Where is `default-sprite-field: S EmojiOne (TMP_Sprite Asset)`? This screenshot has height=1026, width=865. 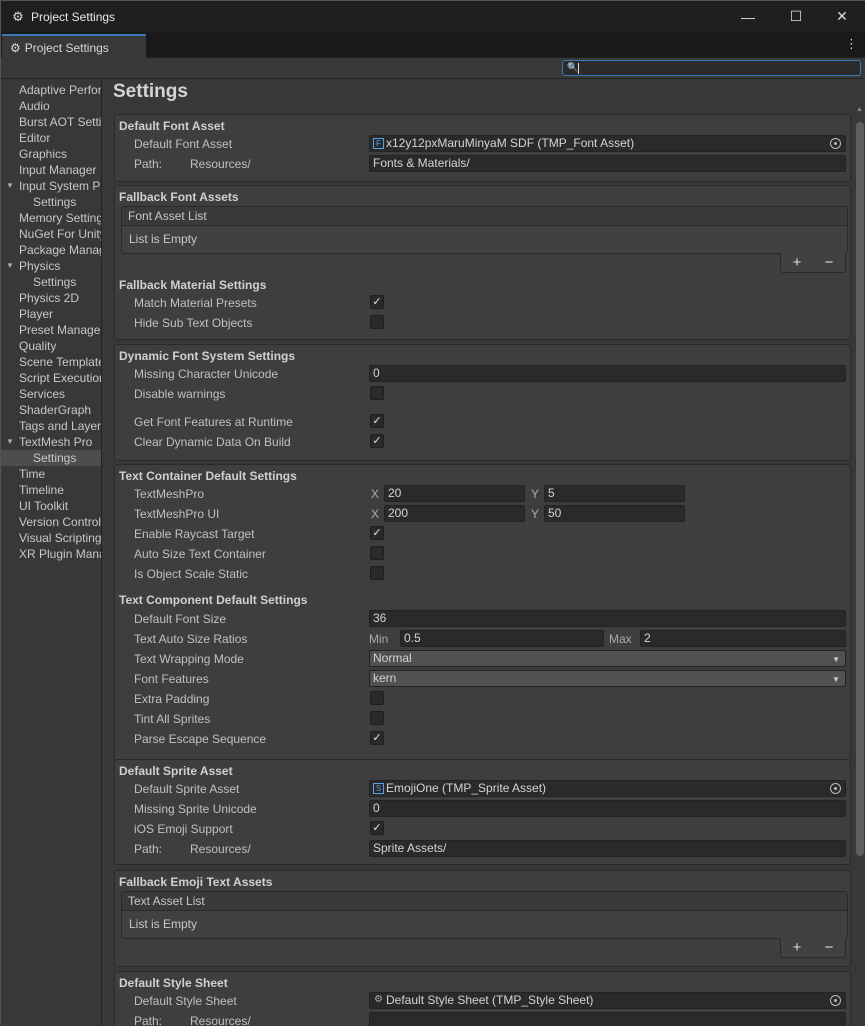 default-sprite-field: S EmojiOne (TMP_Sprite Asset) is located at coordinates (607, 788).